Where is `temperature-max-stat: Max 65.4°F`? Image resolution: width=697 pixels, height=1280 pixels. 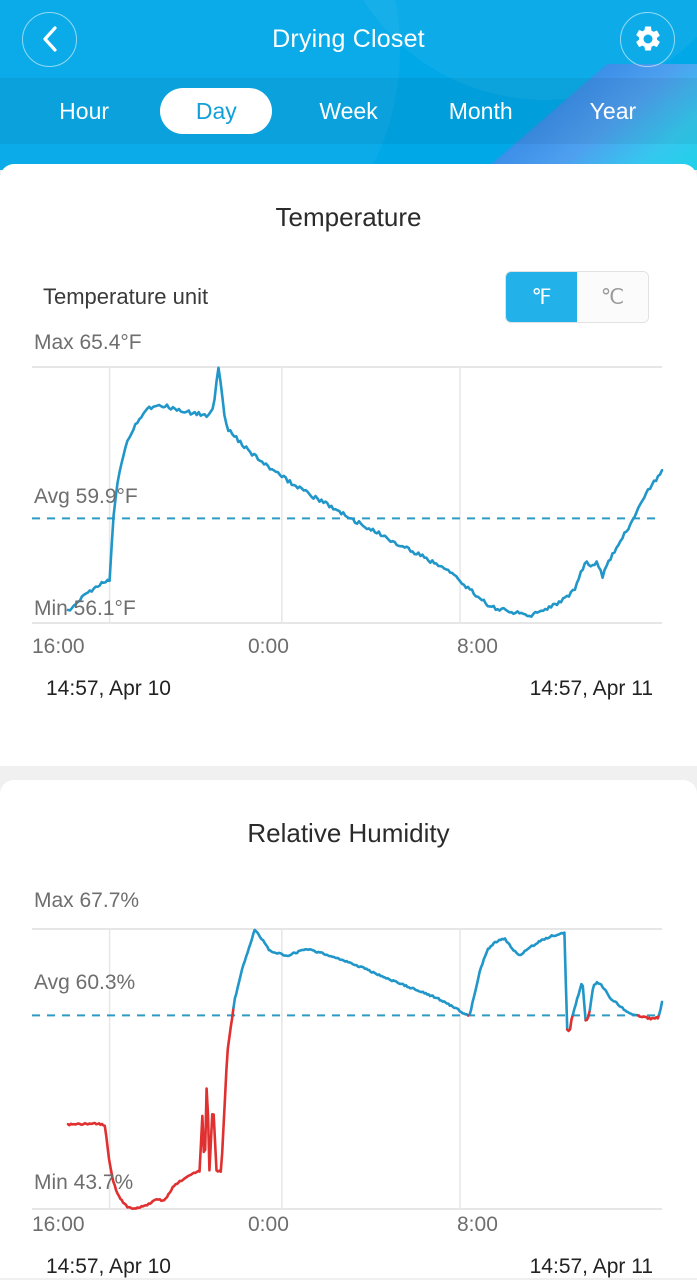
temperature-max-stat: Max 65.4°F is located at coordinates (88, 342).